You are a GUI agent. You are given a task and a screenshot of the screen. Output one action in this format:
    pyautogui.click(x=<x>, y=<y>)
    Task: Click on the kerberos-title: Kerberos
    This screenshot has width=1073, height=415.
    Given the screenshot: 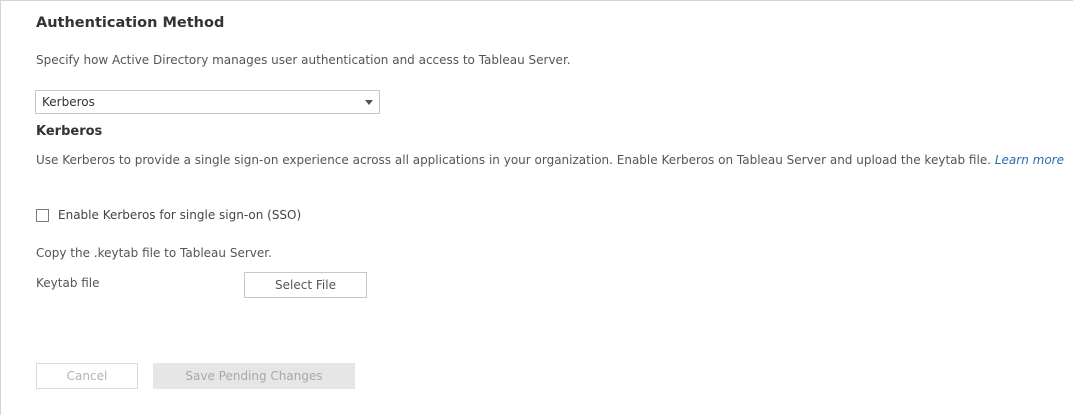 What is the action you would take?
    pyautogui.click(x=69, y=131)
    